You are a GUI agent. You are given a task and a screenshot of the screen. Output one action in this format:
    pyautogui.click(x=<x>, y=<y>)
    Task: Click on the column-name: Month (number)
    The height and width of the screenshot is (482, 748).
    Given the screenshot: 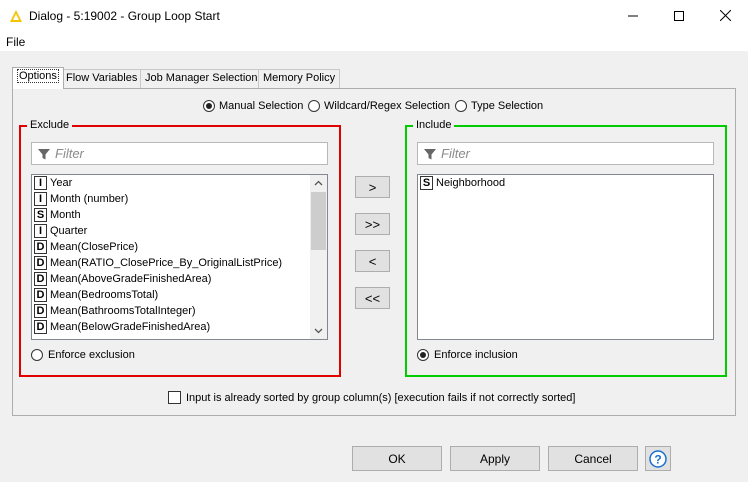 What is the action you would take?
    pyautogui.click(x=89, y=199)
    